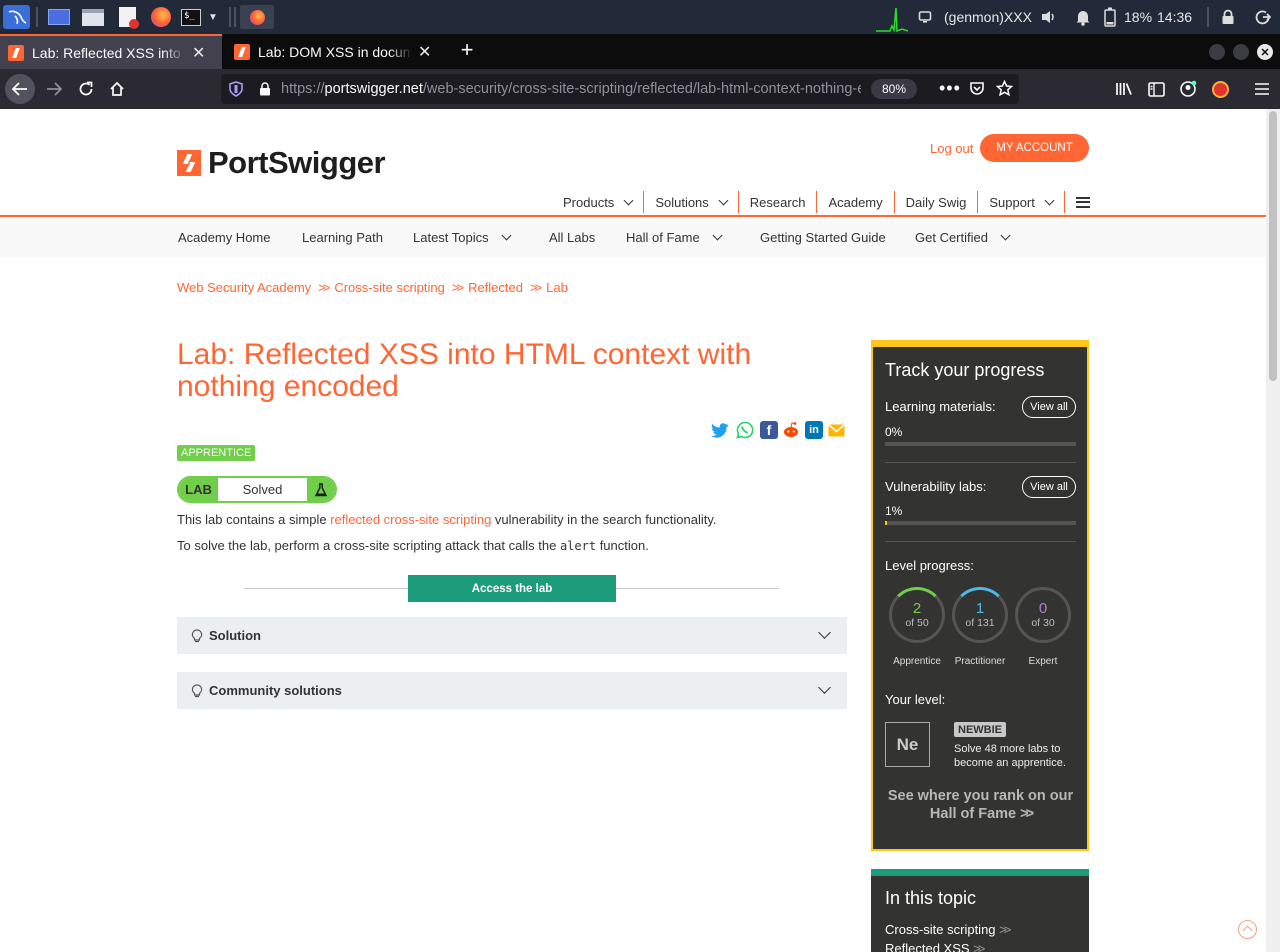 The width and height of the screenshot is (1280, 952). Describe the element at coordinates (54, 89) in the screenshot. I see `forward-icon` at that location.